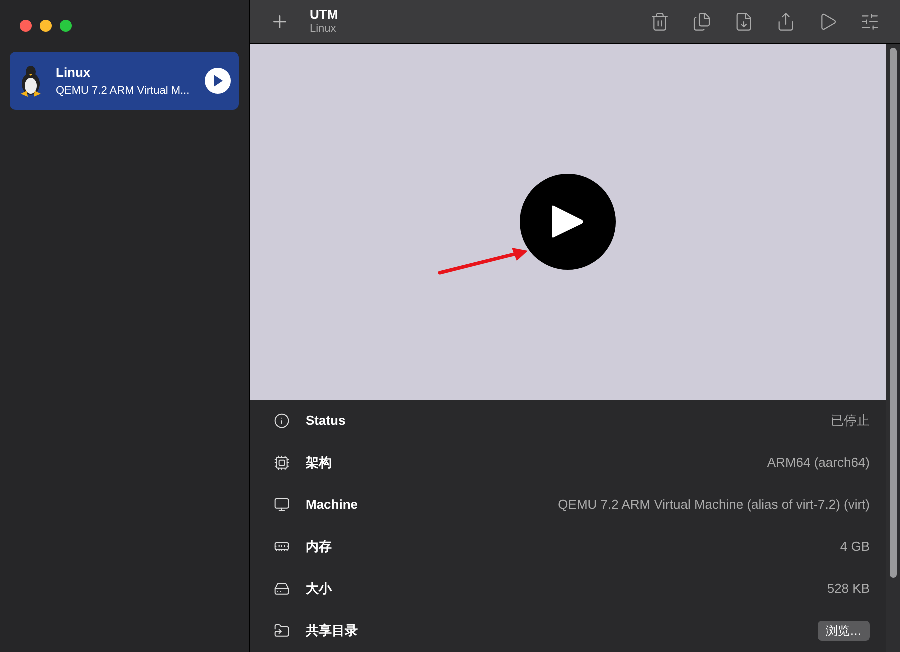 This screenshot has width=900, height=652. I want to click on detail-label: Status, so click(326, 421).